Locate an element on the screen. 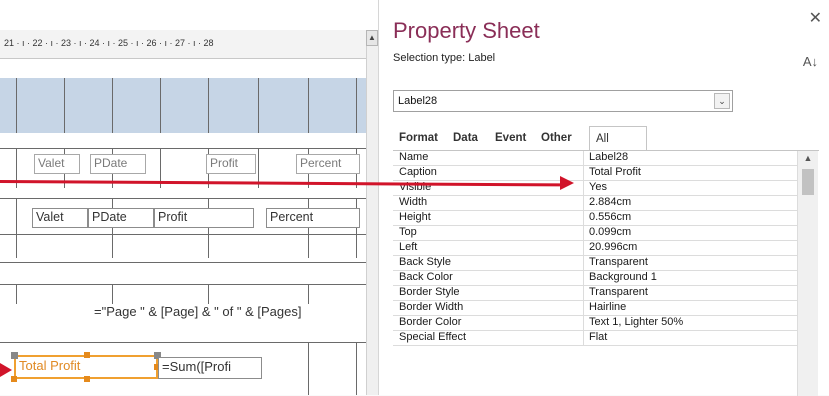  design-vertical-scrollbar is located at coordinates (372, 220).